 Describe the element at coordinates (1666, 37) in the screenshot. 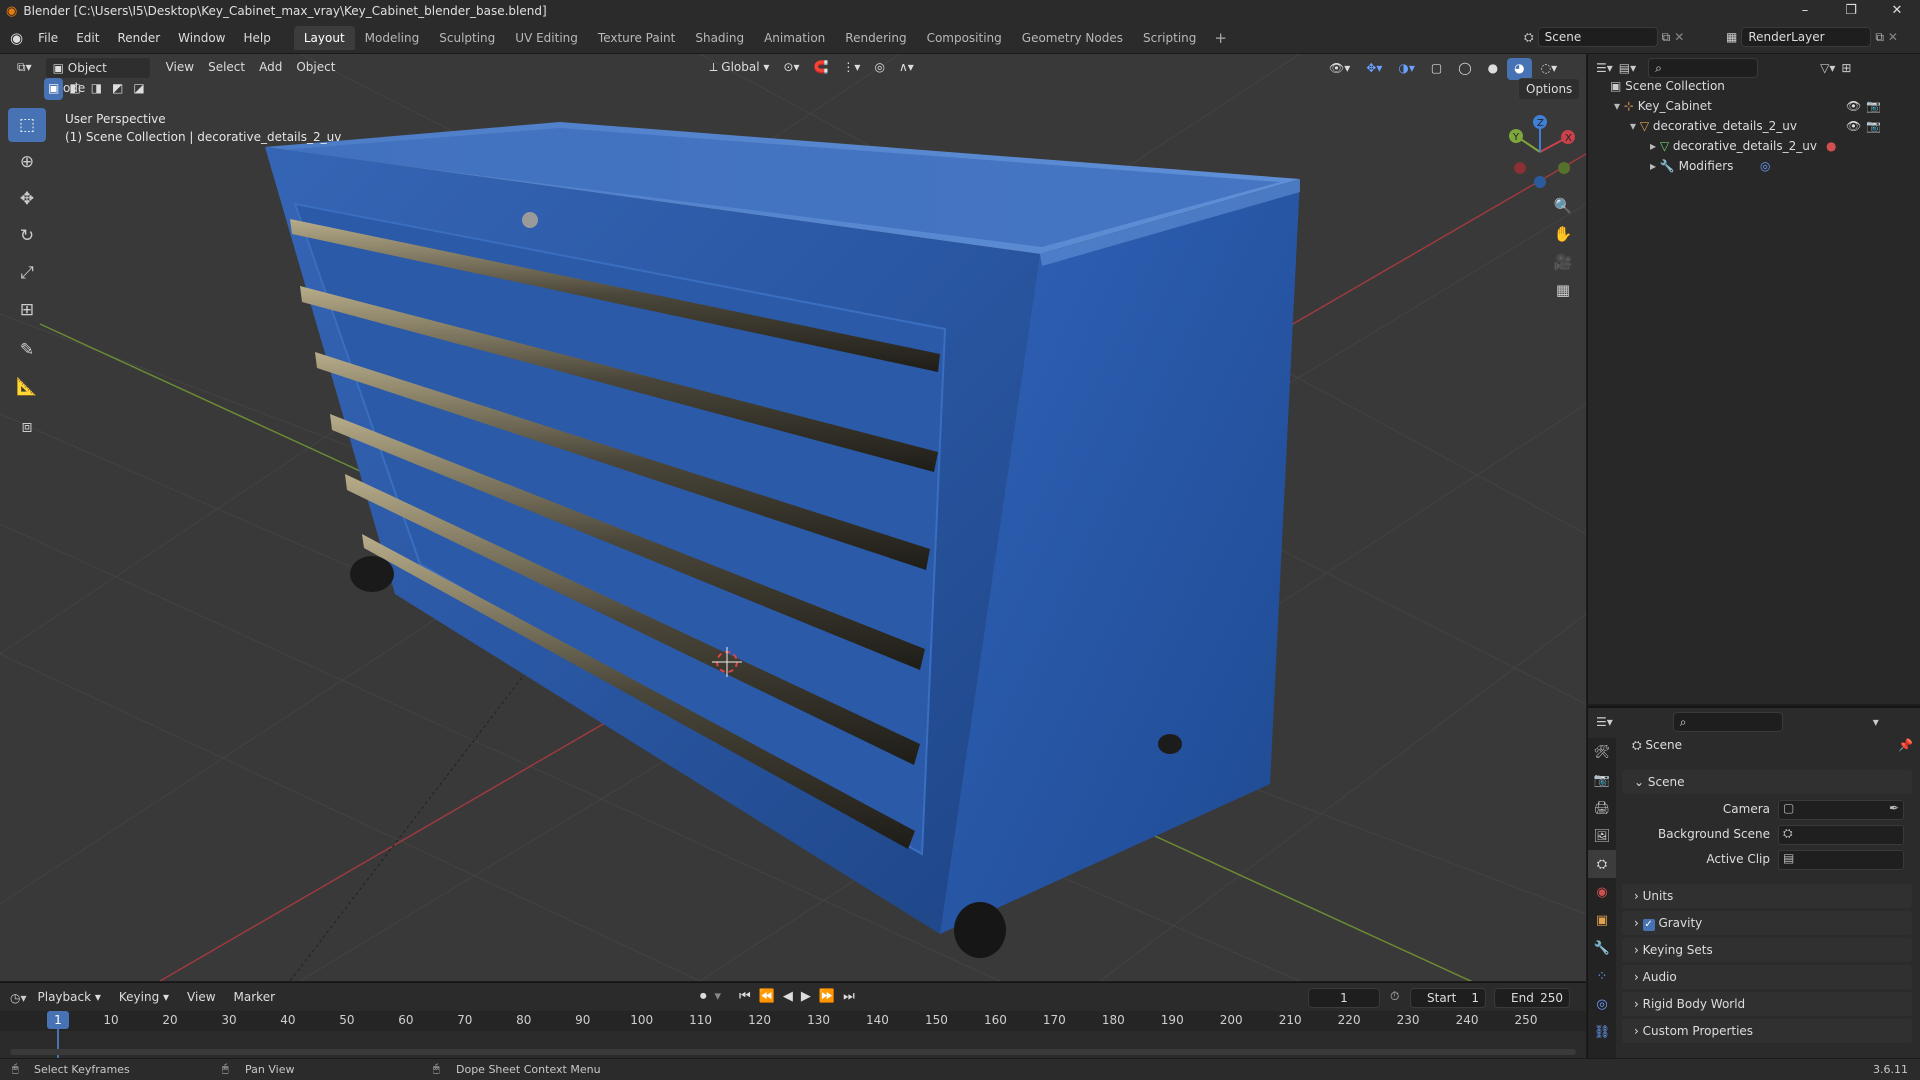

I see `new-scene-icon: ⧉` at that location.